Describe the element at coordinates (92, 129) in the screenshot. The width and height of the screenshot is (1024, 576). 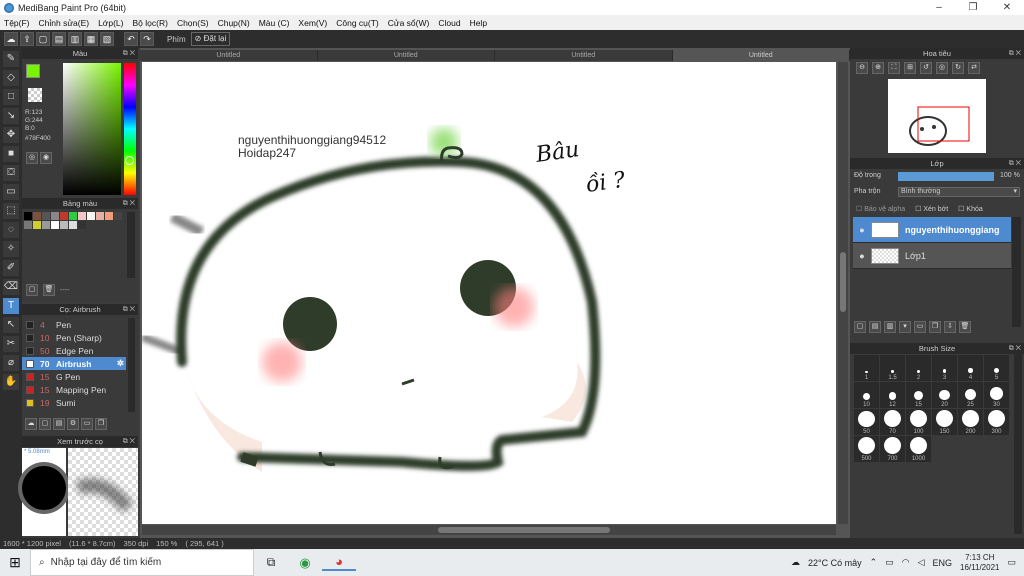
I see `saturation-value-picker` at that location.